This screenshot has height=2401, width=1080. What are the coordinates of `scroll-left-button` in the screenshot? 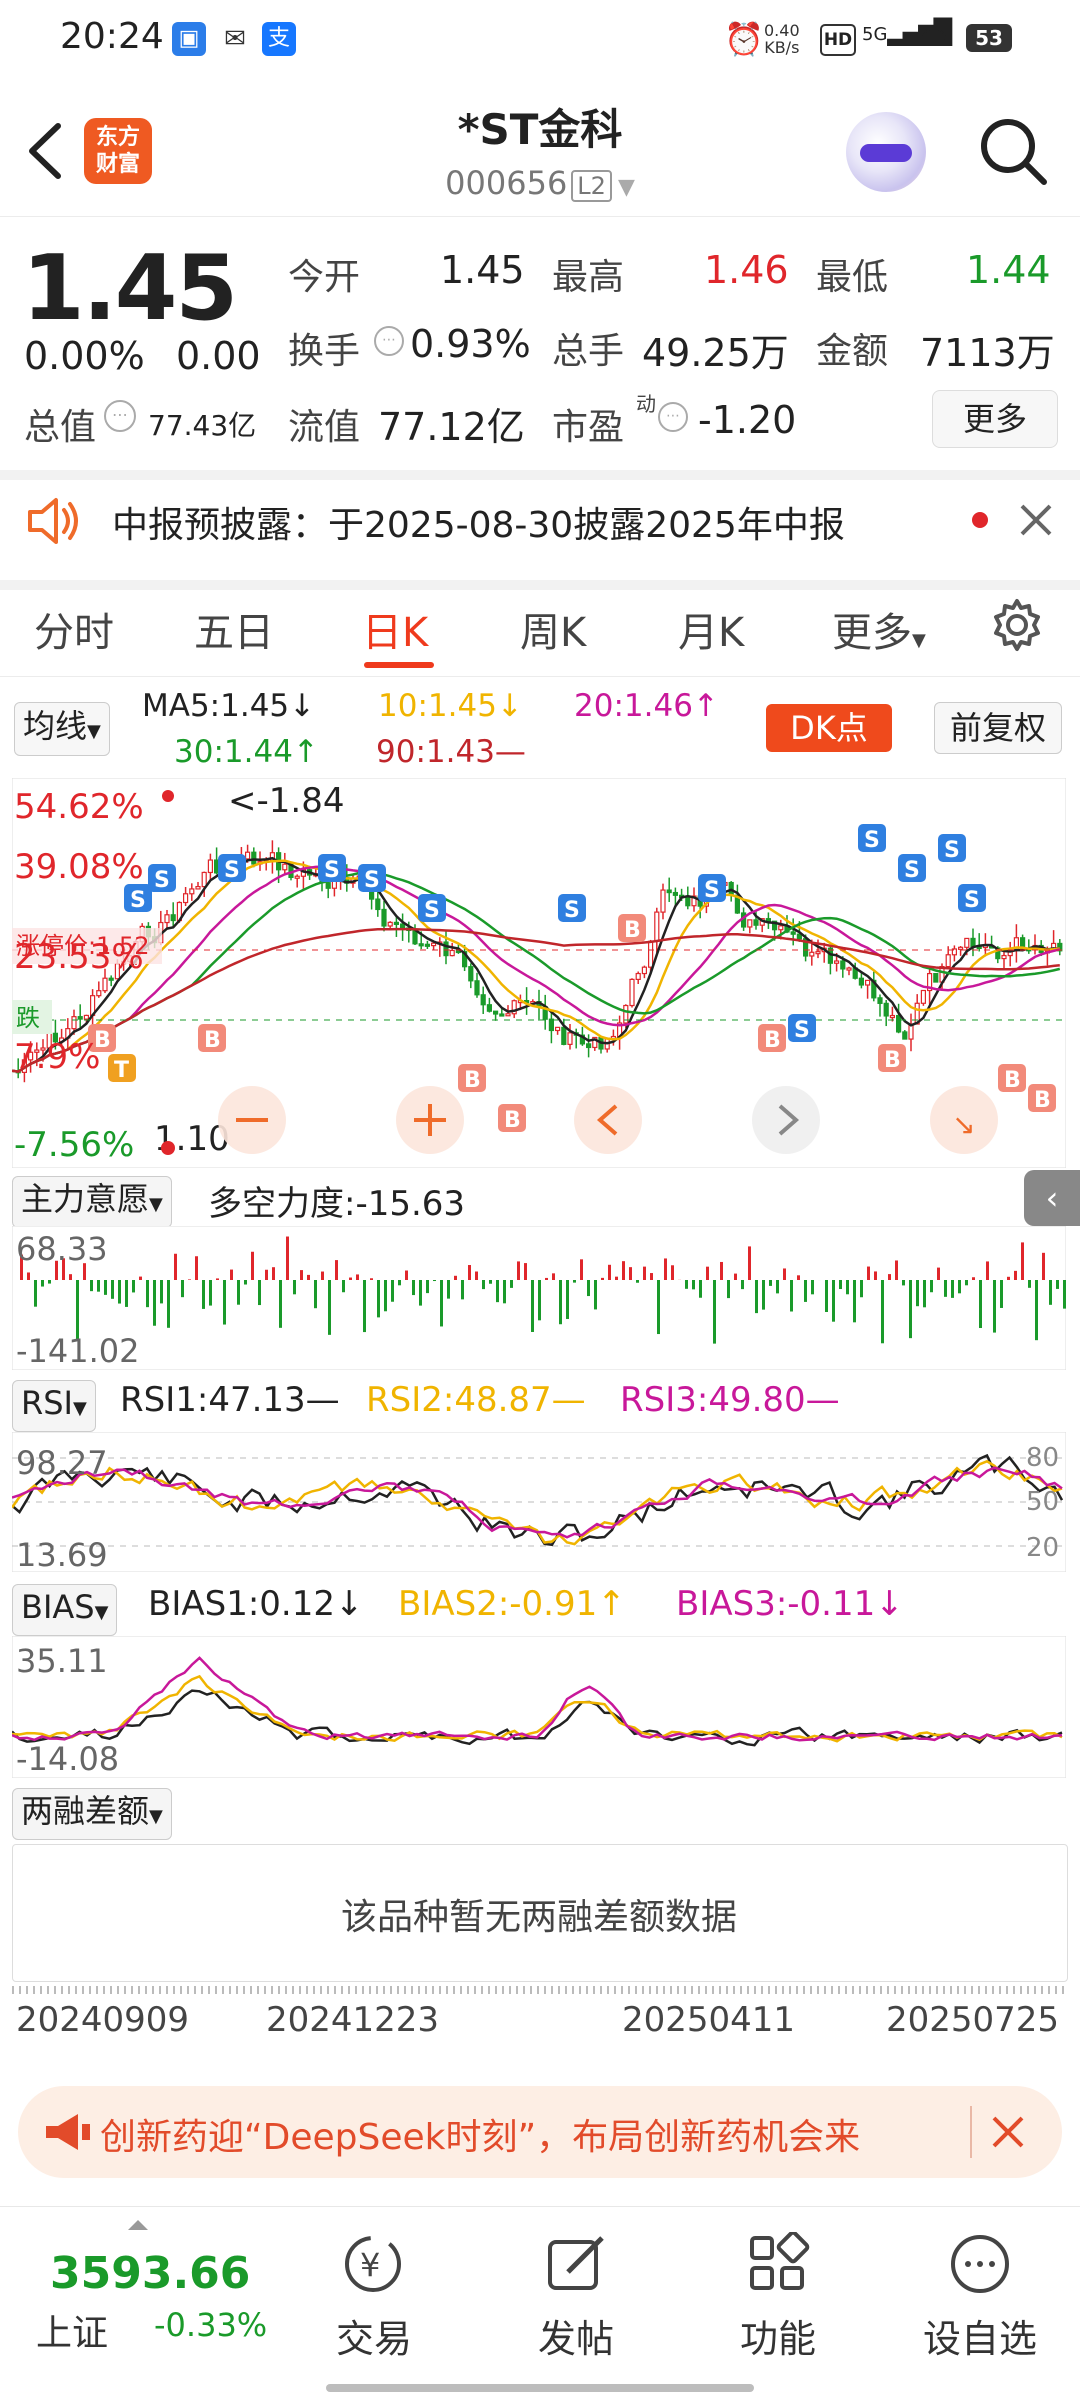 It's located at (608, 1120).